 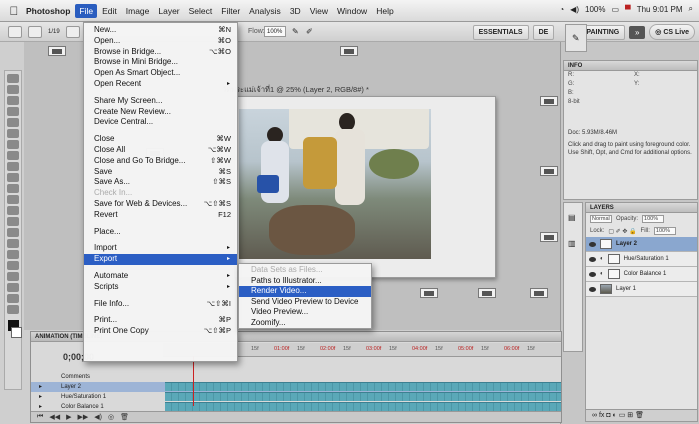 What do you see at coordinates (572, 243) in the screenshot?
I see `panel-icon: ▥` at bounding box center [572, 243].